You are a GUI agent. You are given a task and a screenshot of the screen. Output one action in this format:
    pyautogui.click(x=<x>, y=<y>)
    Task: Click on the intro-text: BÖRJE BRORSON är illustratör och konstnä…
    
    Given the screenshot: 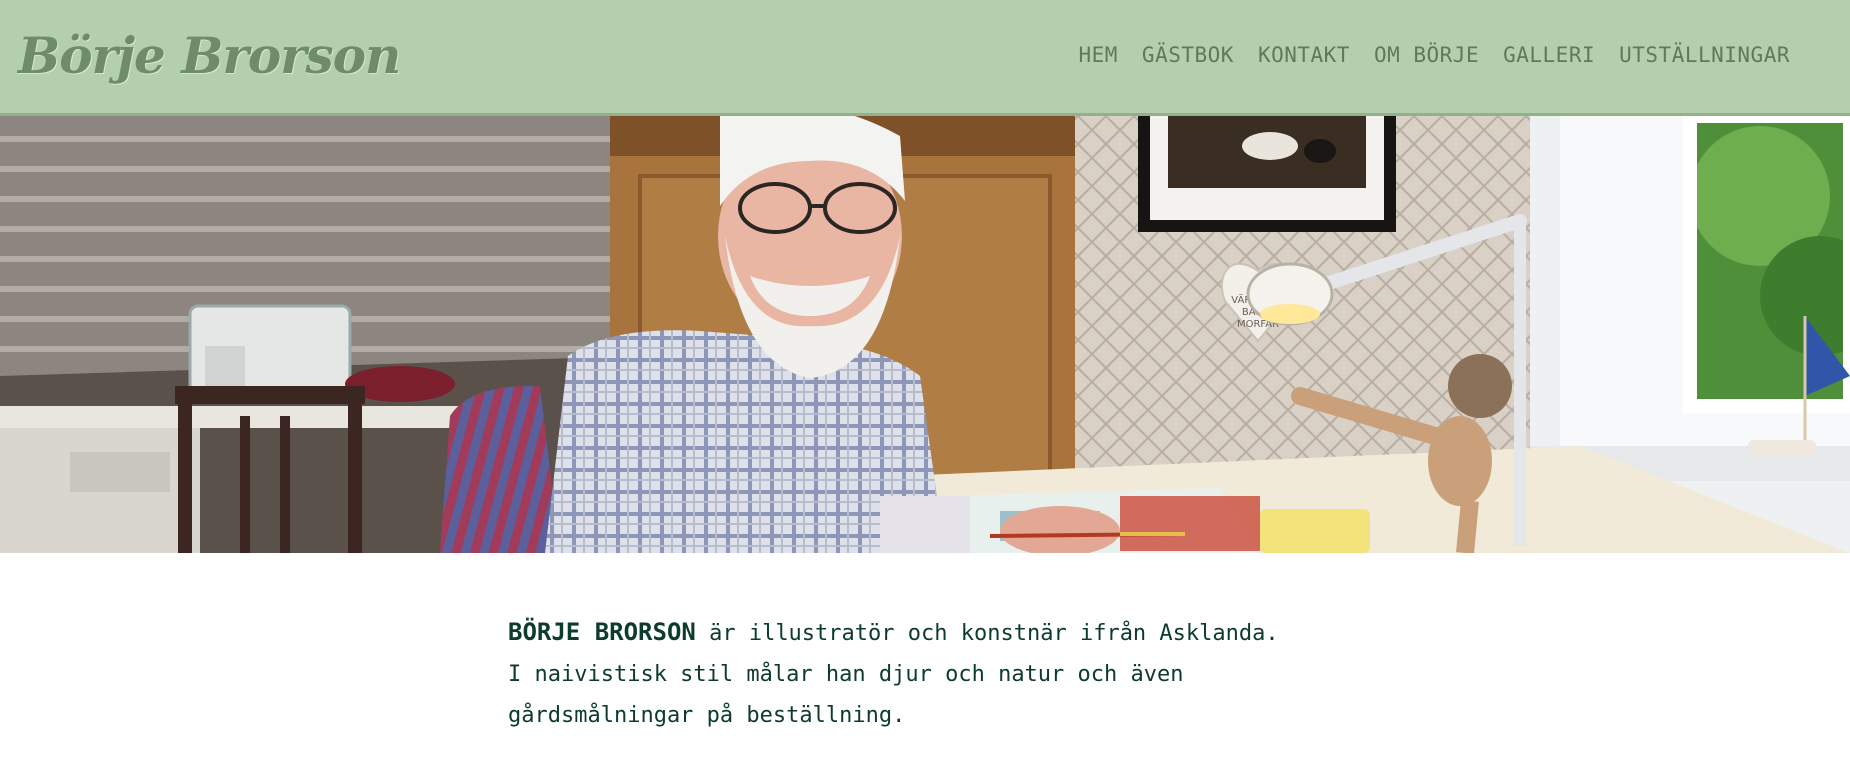 What is the action you would take?
    pyautogui.click(x=958, y=674)
    